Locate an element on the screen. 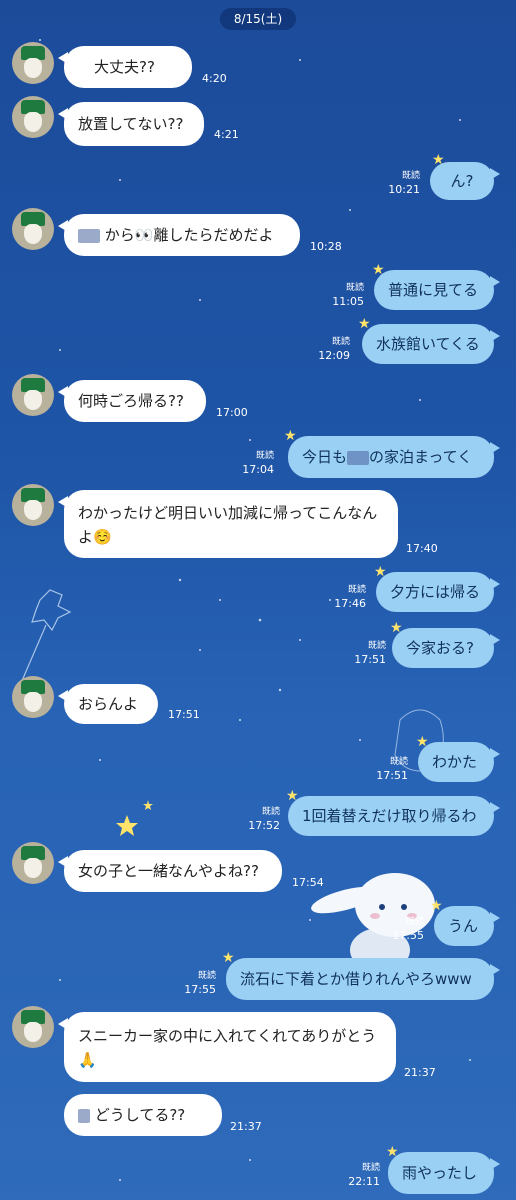 This screenshot has height=1200, width=516. outgoing-message: 夕方には帰る is located at coordinates (438, 592).